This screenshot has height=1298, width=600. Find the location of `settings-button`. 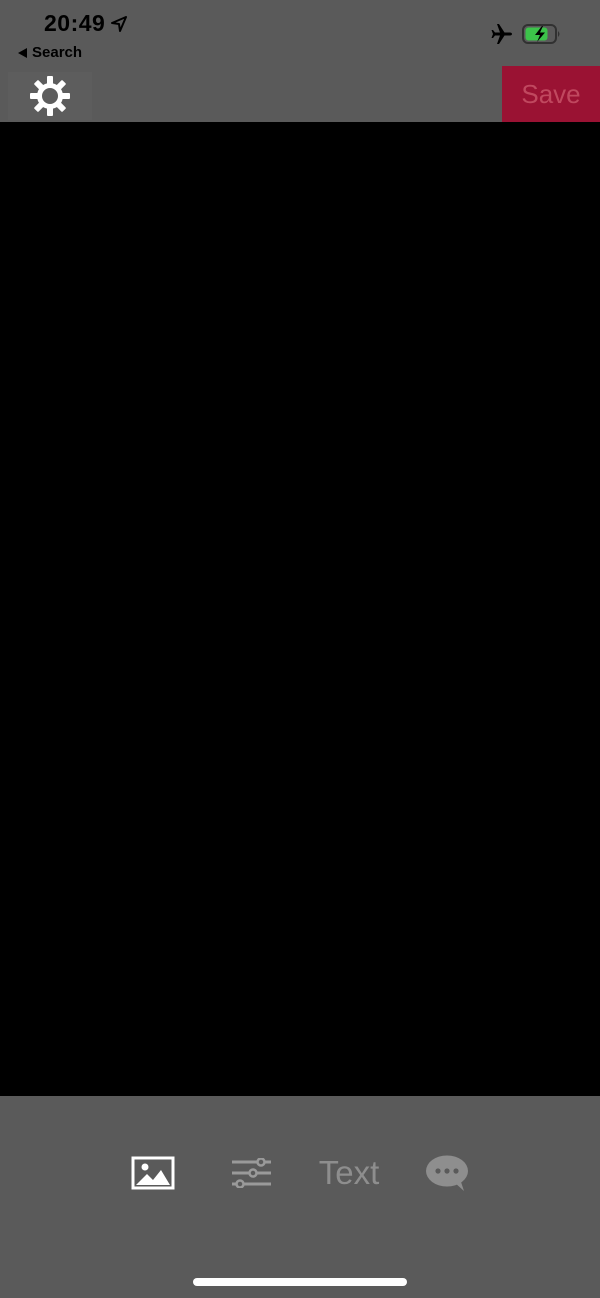

settings-button is located at coordinates (50, 96).